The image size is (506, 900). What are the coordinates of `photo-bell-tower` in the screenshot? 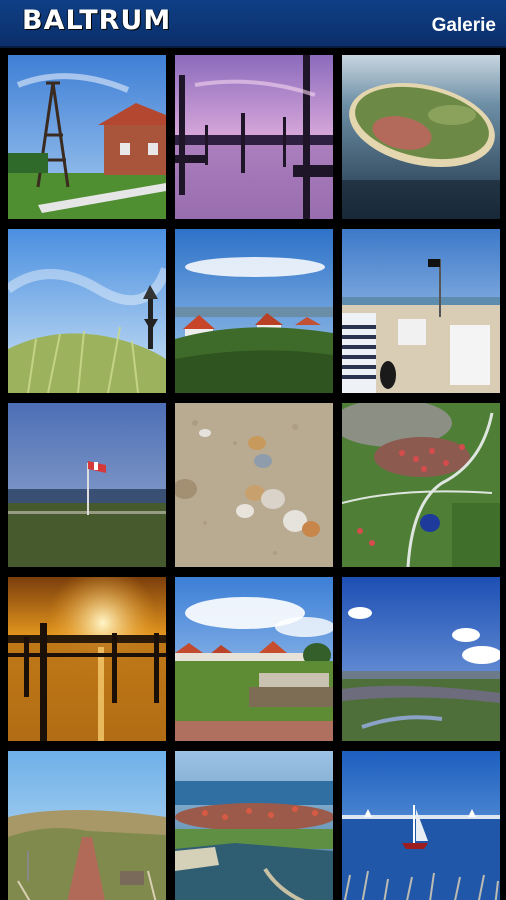 It's located at (87, 137).